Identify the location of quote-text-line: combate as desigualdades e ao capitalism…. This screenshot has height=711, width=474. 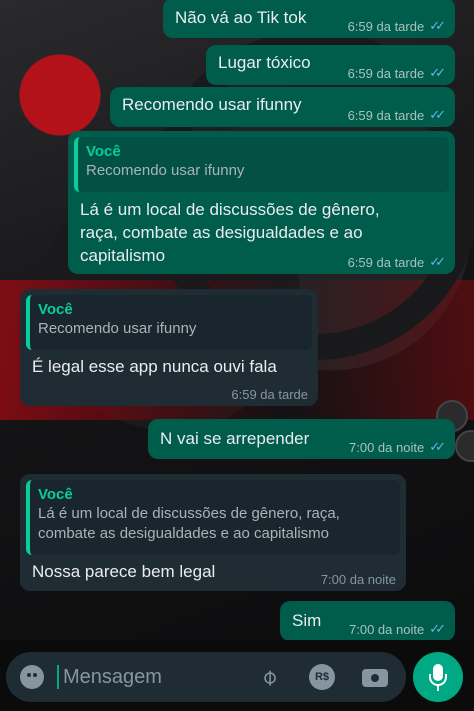
(184, 533).